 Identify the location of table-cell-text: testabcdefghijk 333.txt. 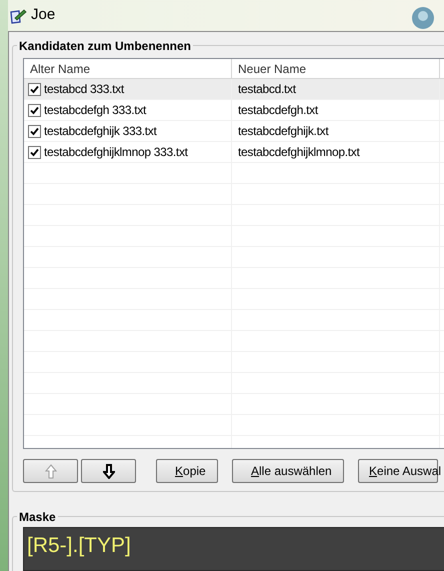
(100, 131).